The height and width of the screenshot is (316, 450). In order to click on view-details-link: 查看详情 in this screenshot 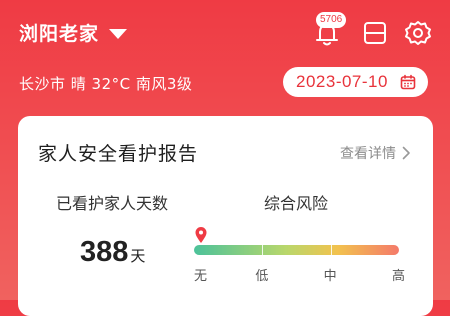, I will do `click(375, 153)`.